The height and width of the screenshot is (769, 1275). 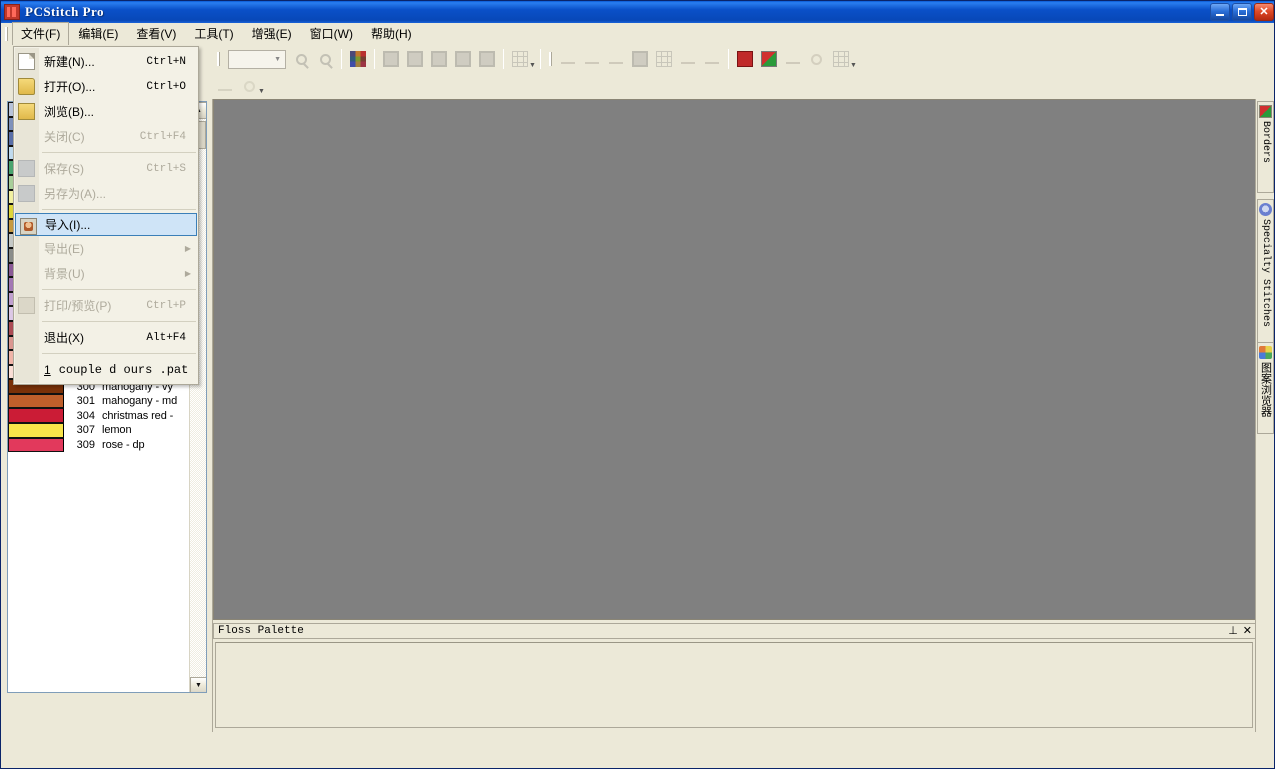 What do you see at coordinates (106, 86) in the screenshot?
I see `menu-item-o: 打开(O)... Ctrl+O` at bounding box center [106, 86].